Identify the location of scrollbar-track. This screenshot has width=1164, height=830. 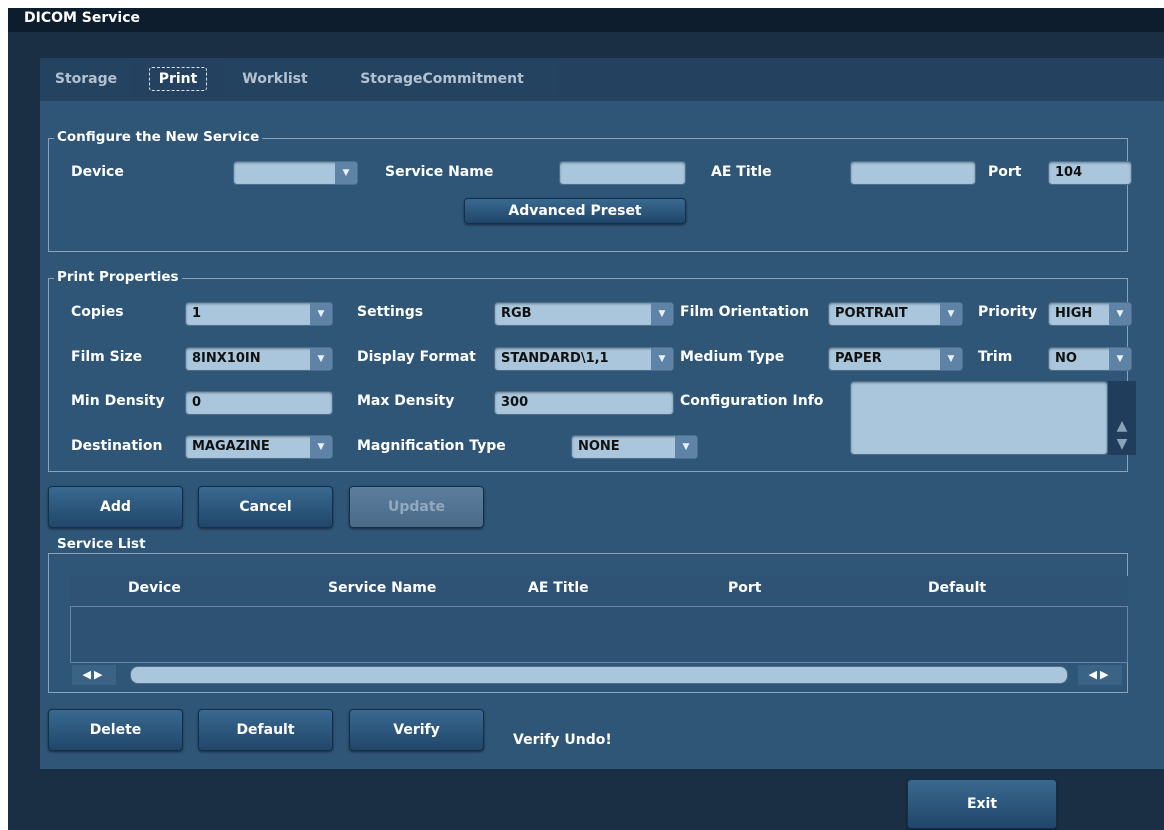
(599, 675).